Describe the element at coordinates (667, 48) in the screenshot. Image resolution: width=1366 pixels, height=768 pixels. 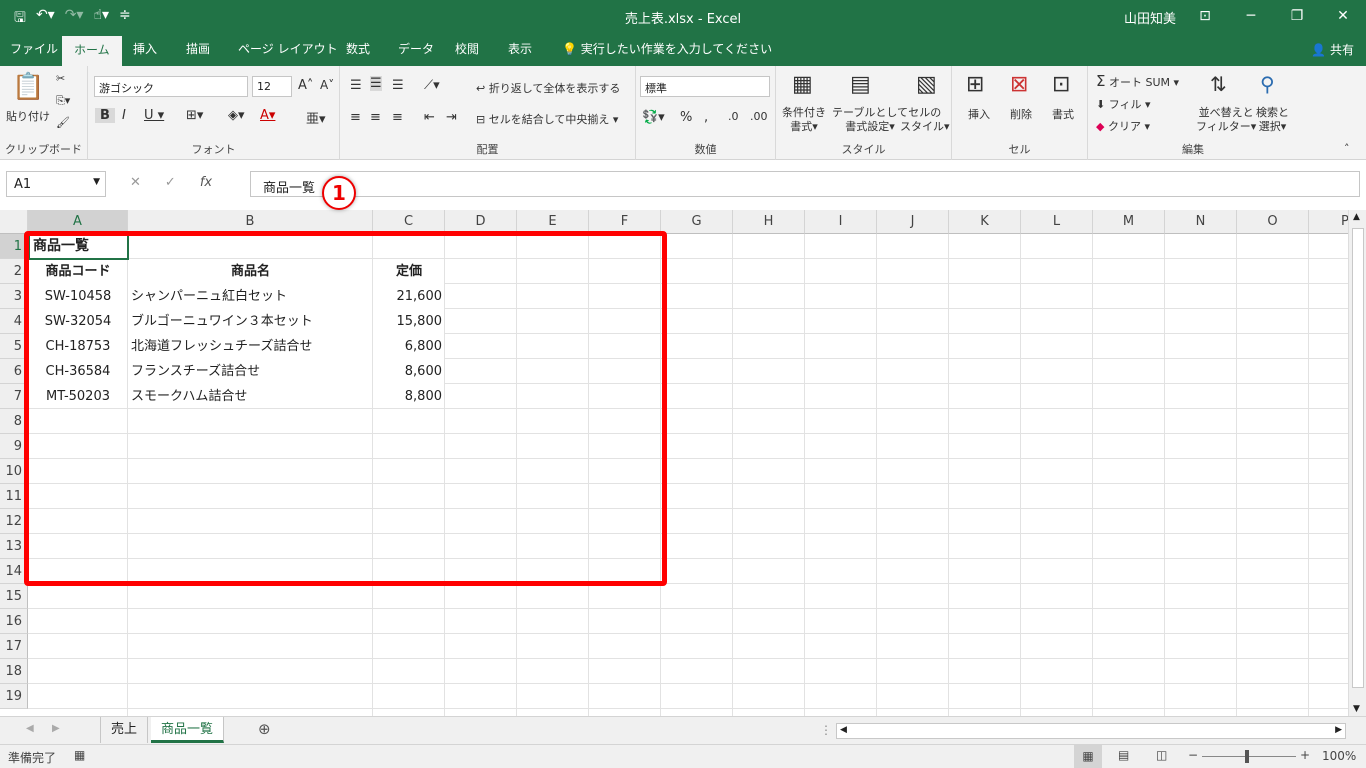
I see `tell-me-box: 💡 実行したい作業を入力してください` at that location.